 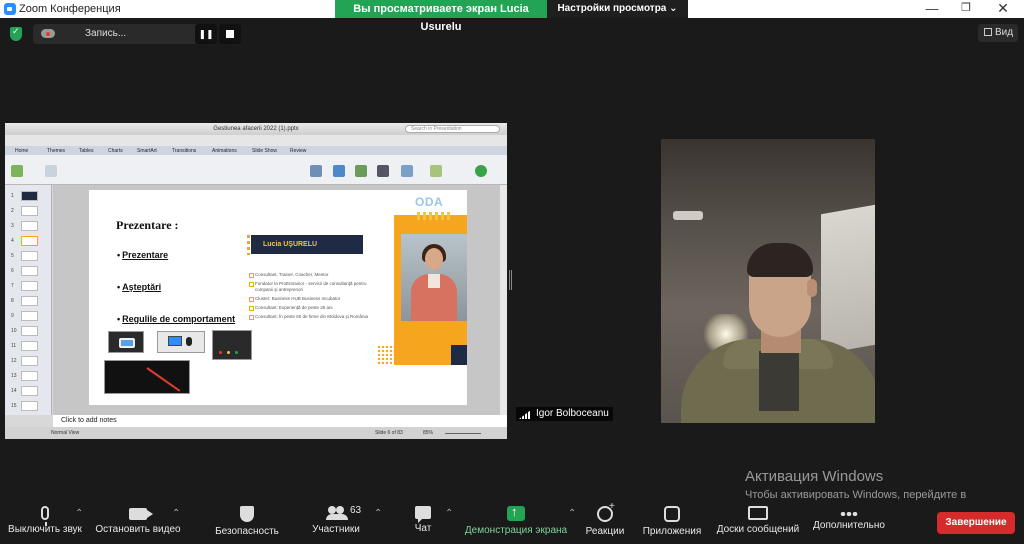 I want to click on more-label: Дополнительно, so click(x=849, y=525).